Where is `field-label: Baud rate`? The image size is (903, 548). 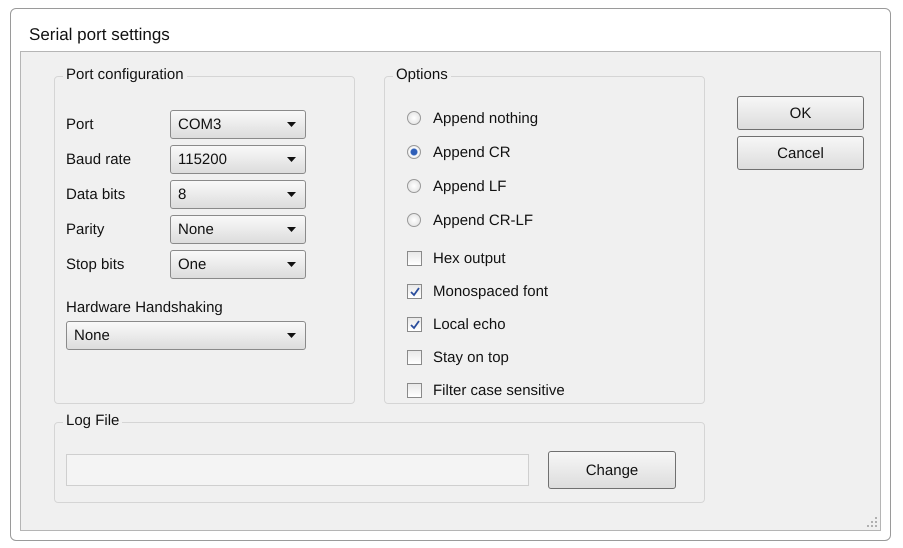 field-label: Baud rate is located at coordinates (99, 159).